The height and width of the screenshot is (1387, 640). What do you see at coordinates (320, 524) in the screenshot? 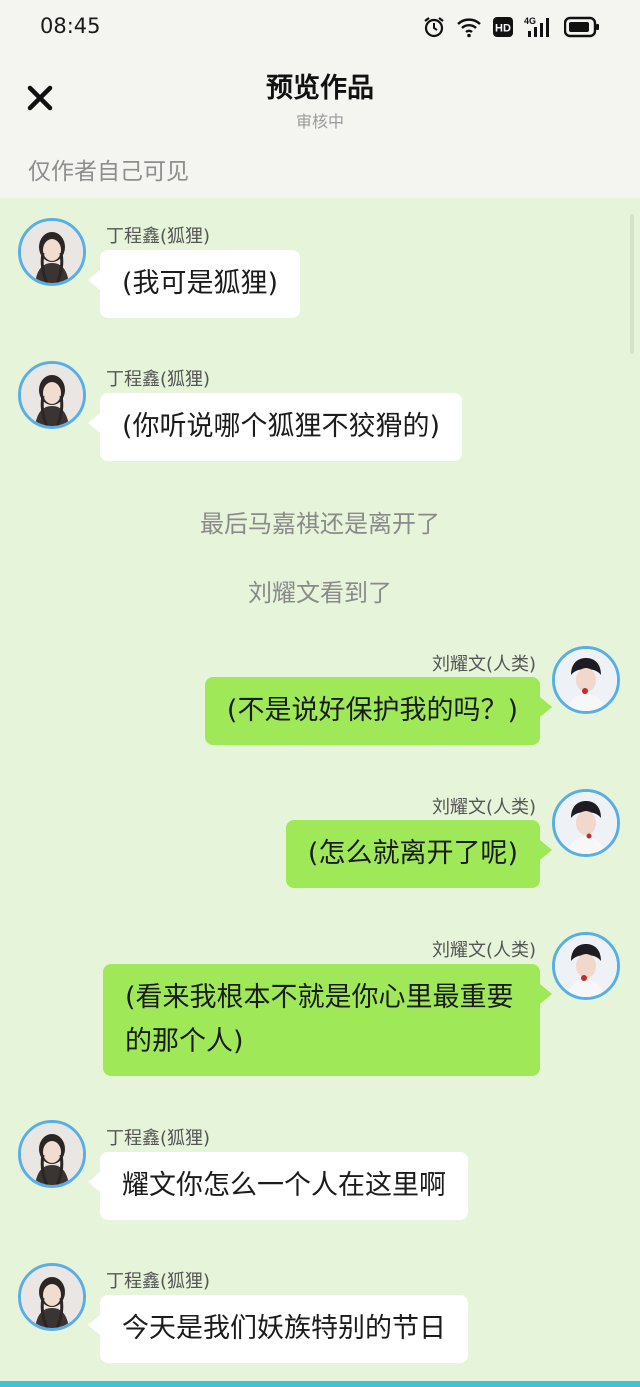
I see `narration-text: 最后马嘉祺还是离开了` at bounding box center [320, 524].